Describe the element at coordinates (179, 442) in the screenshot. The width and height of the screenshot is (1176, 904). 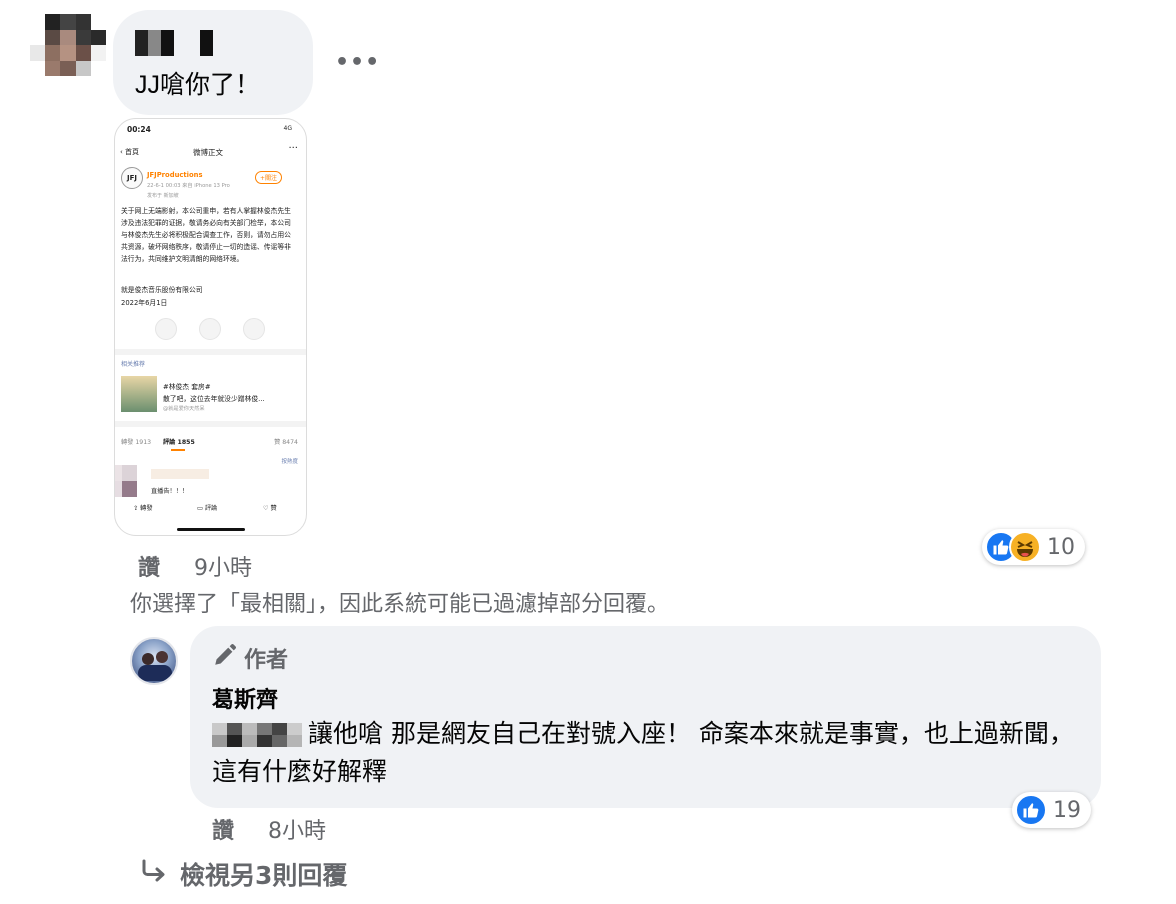
I see `comment-count: 評論 1855` at that location.